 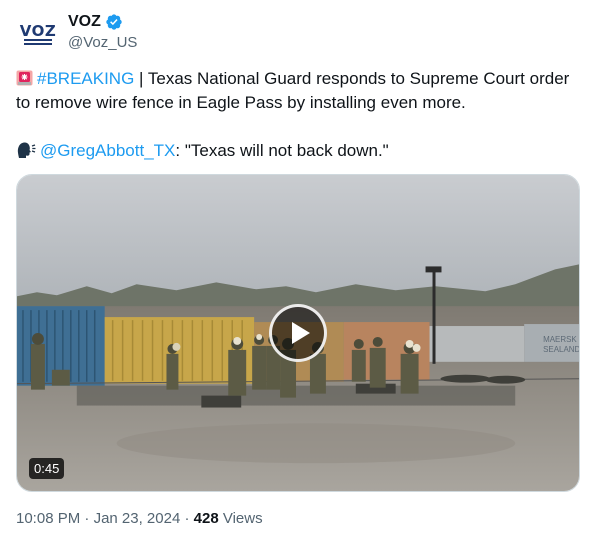 What do you see at coordinates (107, 150) in the screenshot?
I see `mention-gregabbott-link: @GregAbbott_TX` at bounding box center [107, 150].